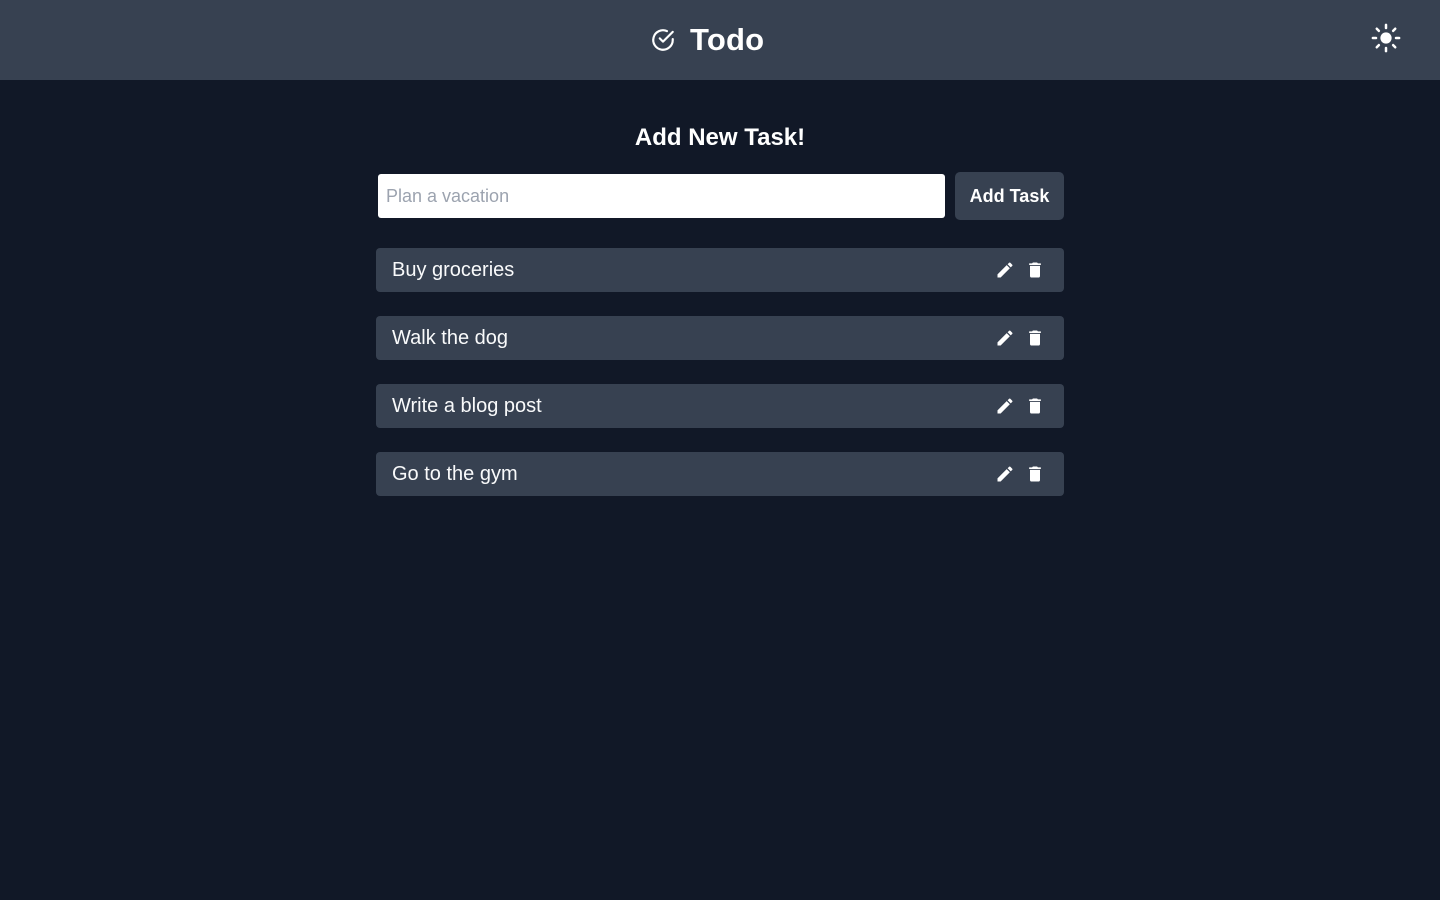 The width and height of the screenshot is (1440, 900). I want to click on task-label: Go to the gym, so click(455, 473).